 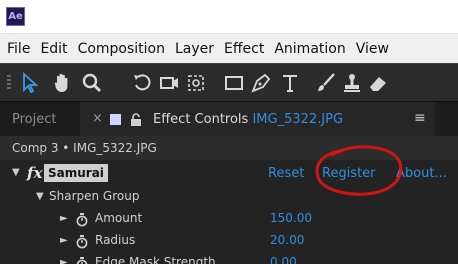 What do you see at coordinates (298, 119) in the screenshot?
I see `effect-controls-file-name: IMG_5322.JPG` at bounding box center [298, 119].